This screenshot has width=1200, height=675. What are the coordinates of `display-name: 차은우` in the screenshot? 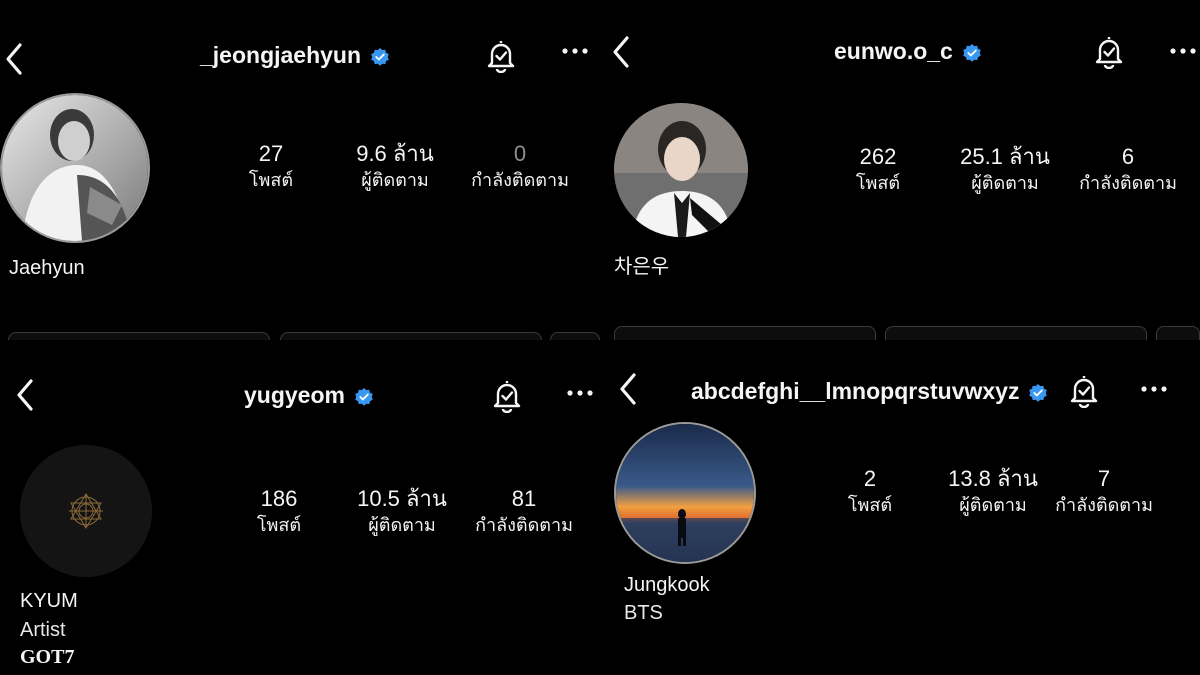 It's located at (642, 267).